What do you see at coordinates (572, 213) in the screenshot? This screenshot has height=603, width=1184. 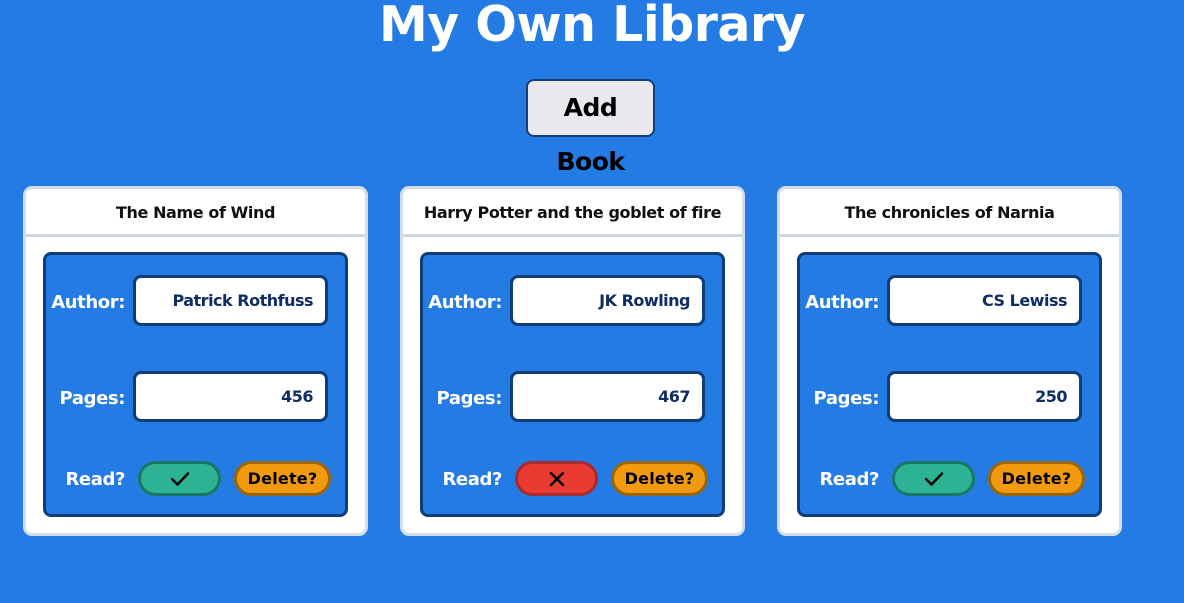 I see `book-title: Harry Potter and the goblet of fire` at bounding box center [572, 213].